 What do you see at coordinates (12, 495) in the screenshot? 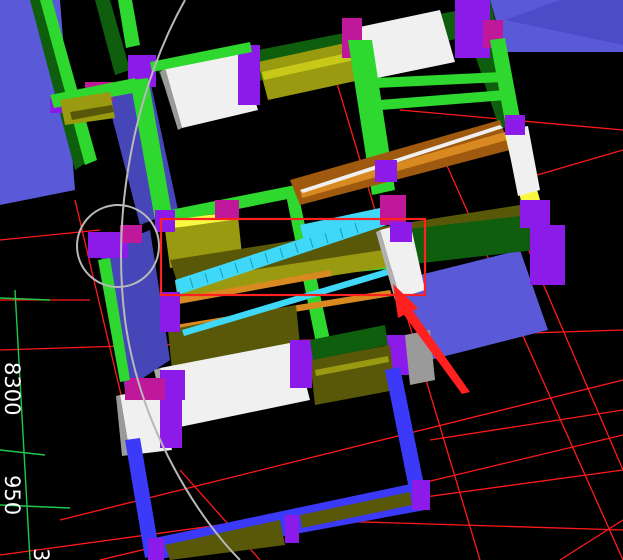
I see `dimension-label-950: 950` at bounding box center [12, 495].